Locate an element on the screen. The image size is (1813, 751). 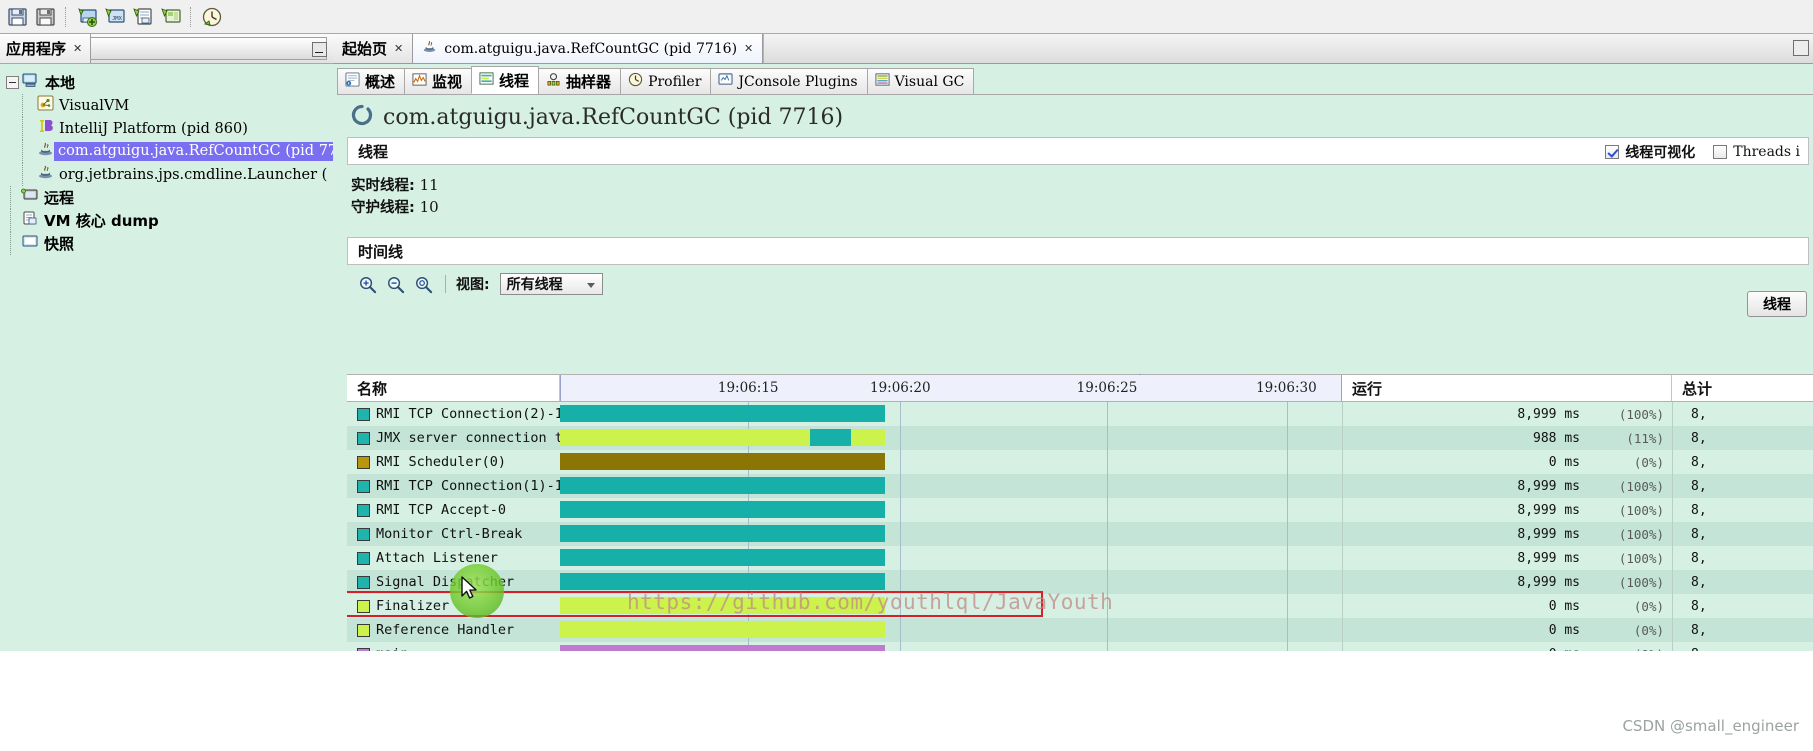
loading-spinner-icon is located at coordinates (362, 117).